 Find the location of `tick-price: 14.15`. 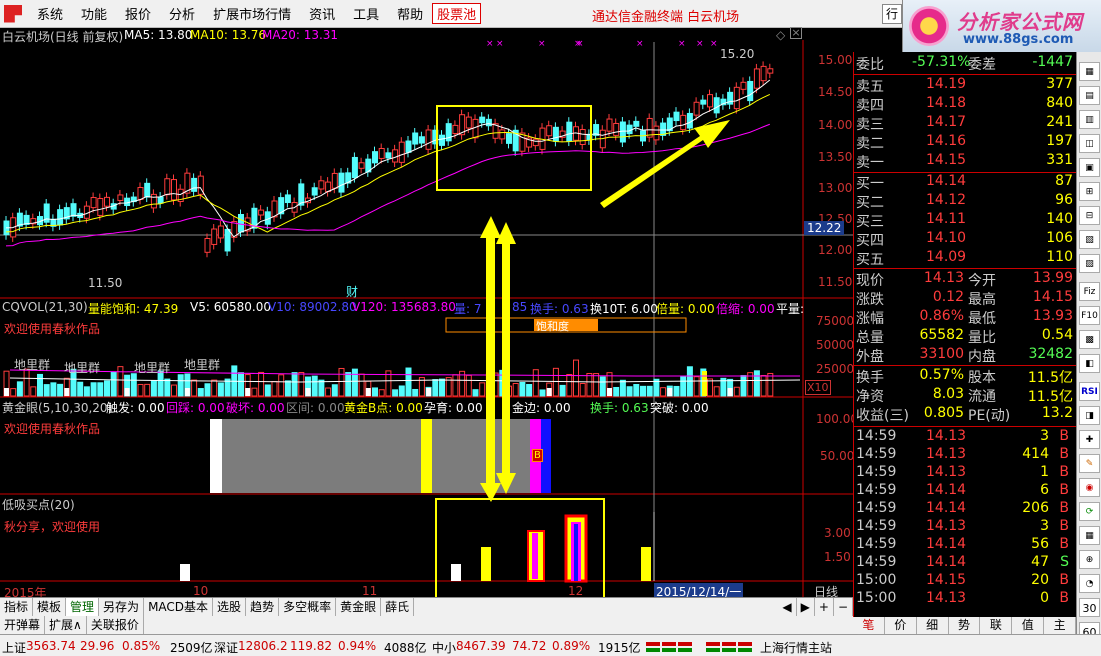

tick-price: 14.15 is located at coordinates (946, 580).